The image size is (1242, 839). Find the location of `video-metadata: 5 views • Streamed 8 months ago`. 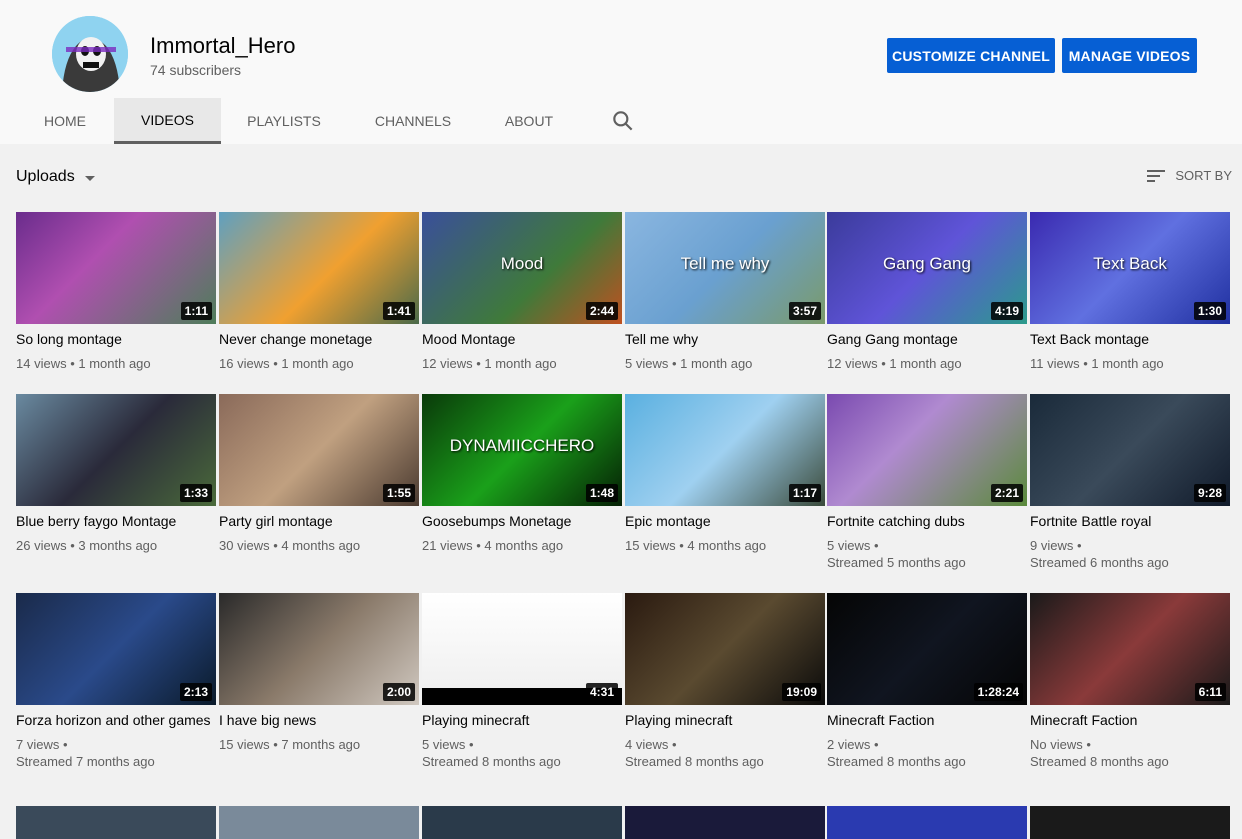

video-metadata: 5 views • Streamed 8 months ago is located at coordinates (522, 753).